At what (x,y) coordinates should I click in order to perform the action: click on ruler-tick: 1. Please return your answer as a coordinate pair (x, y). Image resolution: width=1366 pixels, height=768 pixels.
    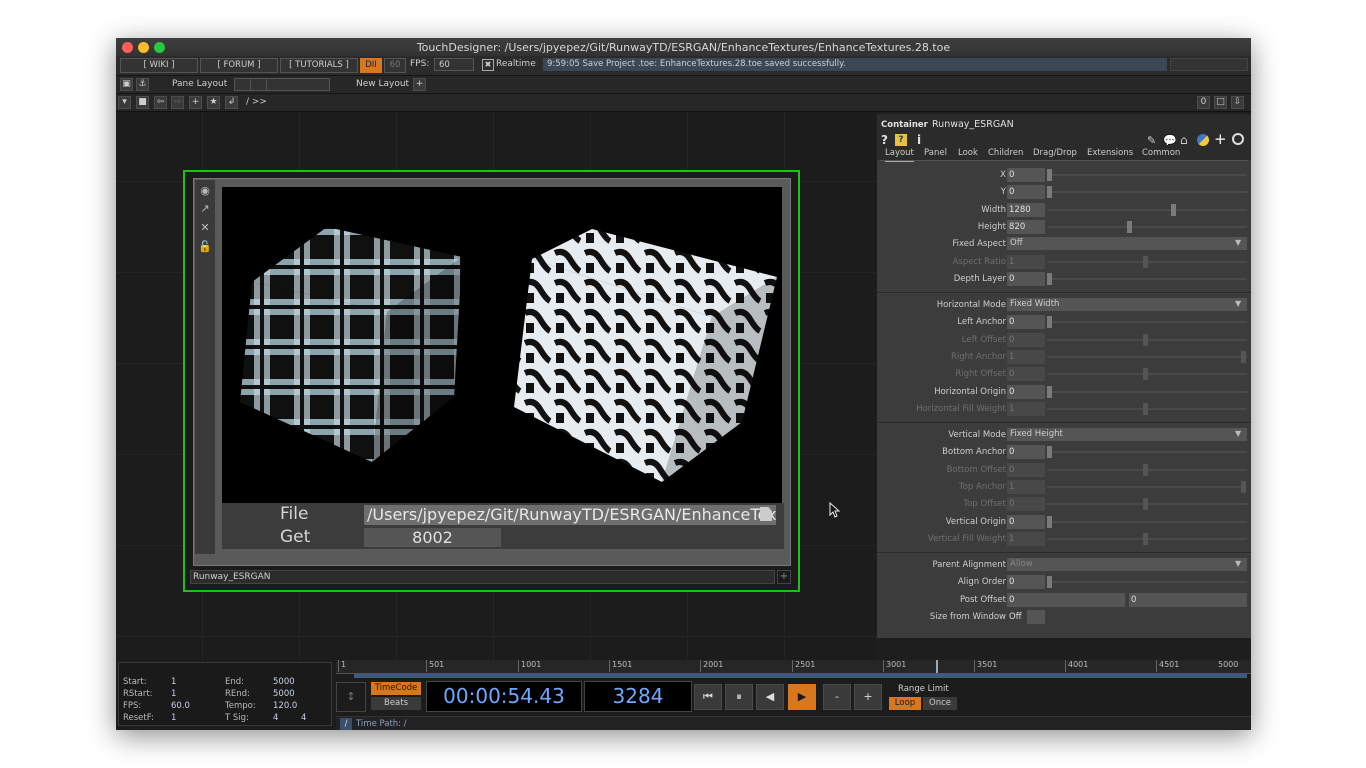
    Looking at the image, I should click on (342, 666).